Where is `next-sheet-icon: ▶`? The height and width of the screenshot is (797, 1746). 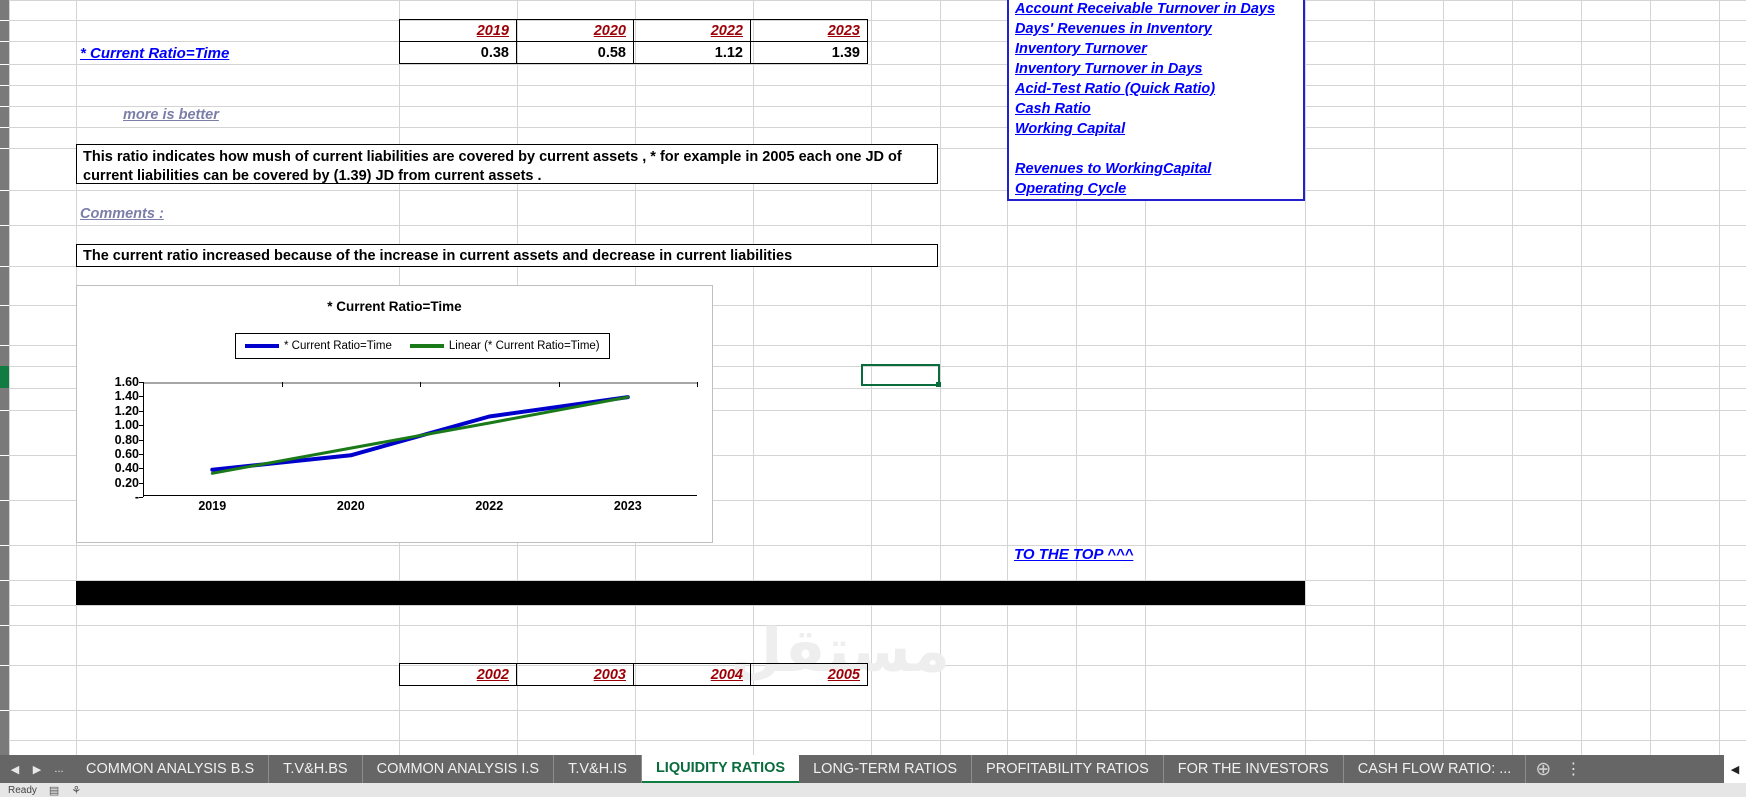 next-sheet-icon: ▶ is located at coordinates (37, 769).